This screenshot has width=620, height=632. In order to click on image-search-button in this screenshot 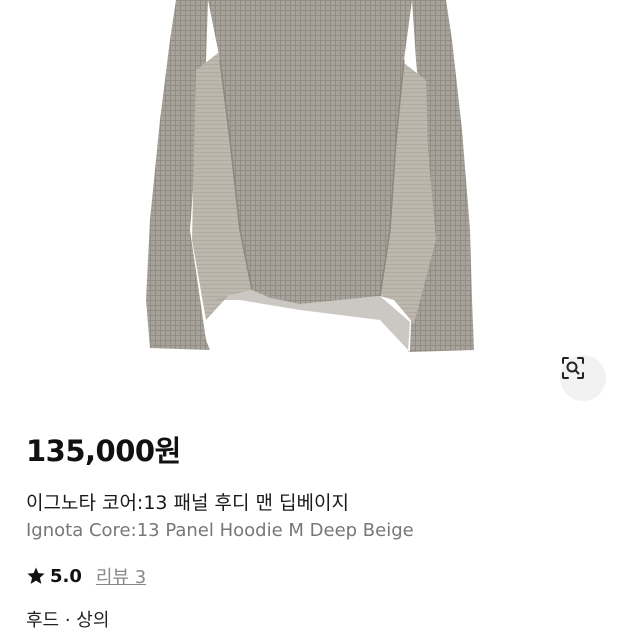, I will do `click(583, 378)`.